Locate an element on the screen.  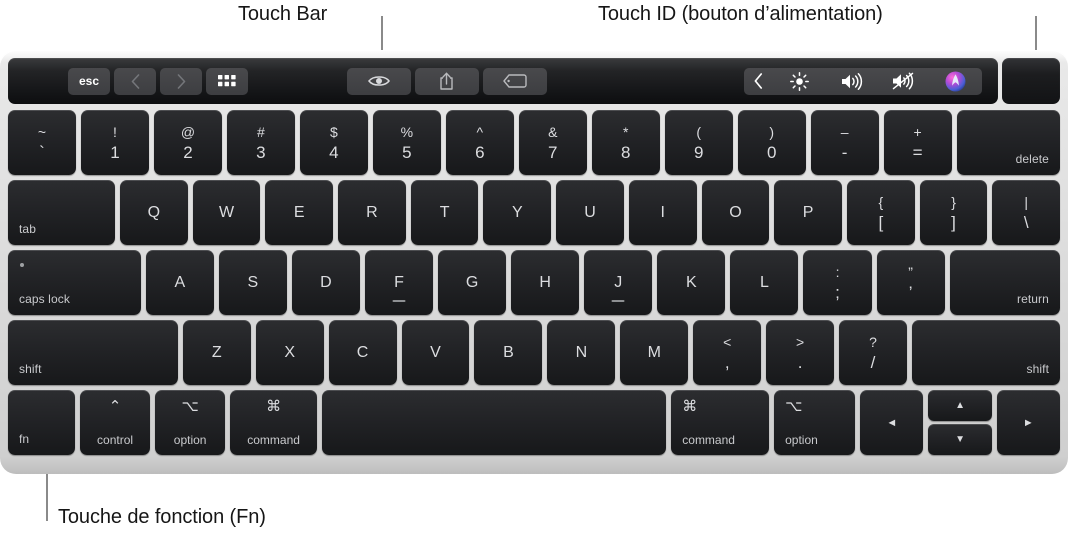
esc-button: esc is located at coordinates (89, 81).